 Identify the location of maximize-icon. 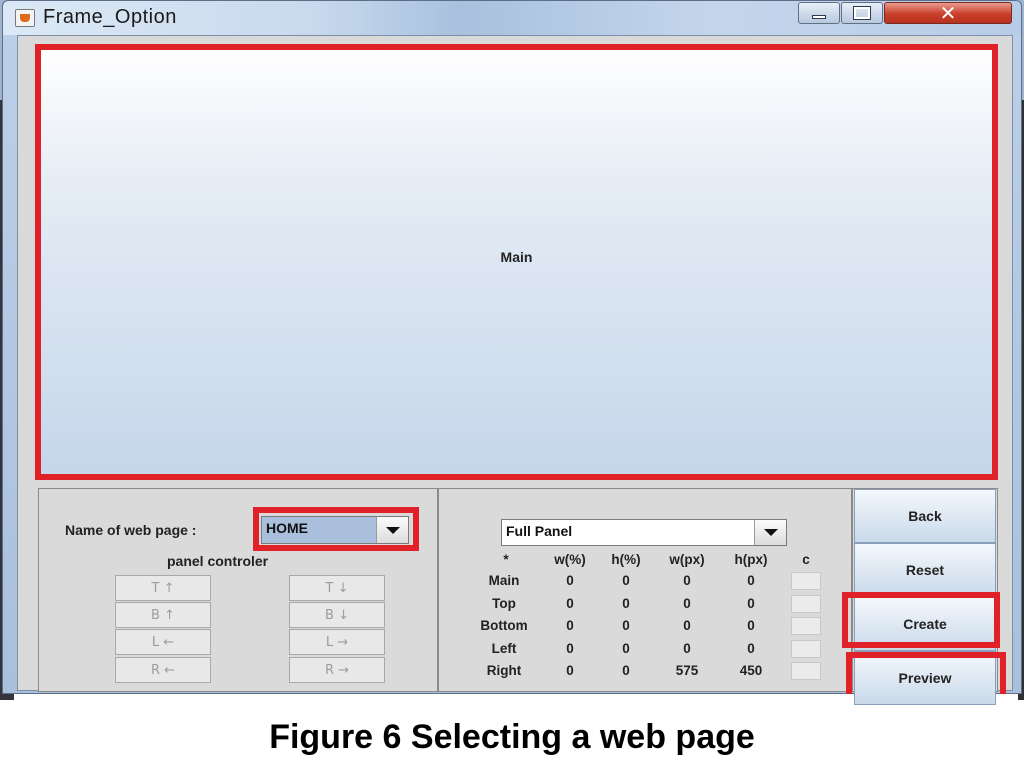
(862, 13).